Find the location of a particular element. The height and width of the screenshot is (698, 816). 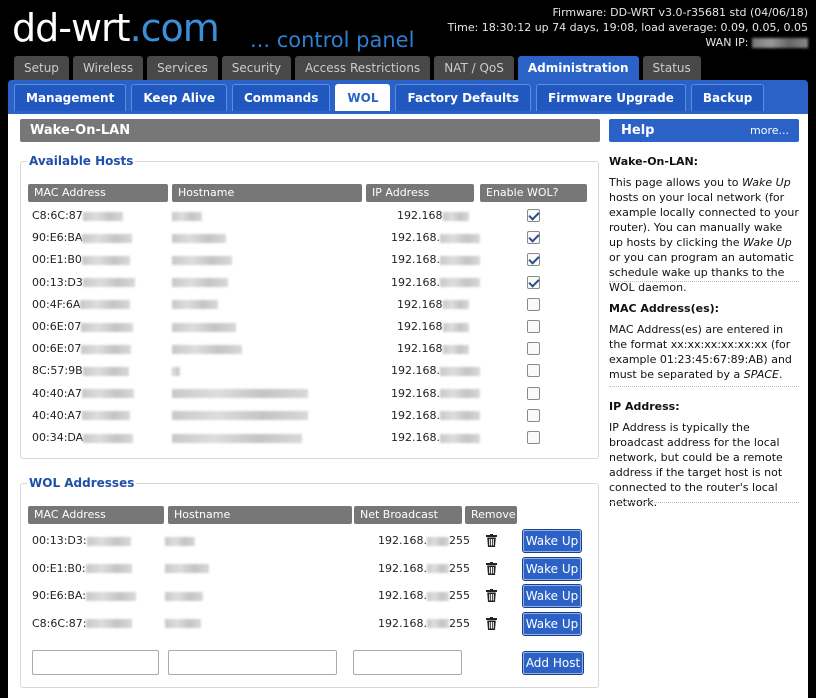

wol-mac: 00:13:D3: is located at coordinates (81, 541).